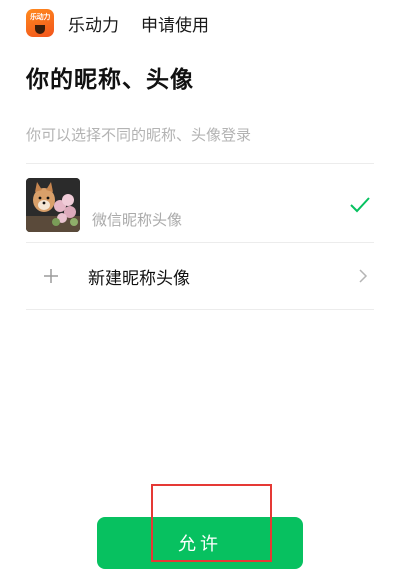 This screenshot has width=400, height=571. What do you see at coordinates (175, 25) in the screenshot?
I see `header-action: 申请使用` at bounding box center [175, 25].